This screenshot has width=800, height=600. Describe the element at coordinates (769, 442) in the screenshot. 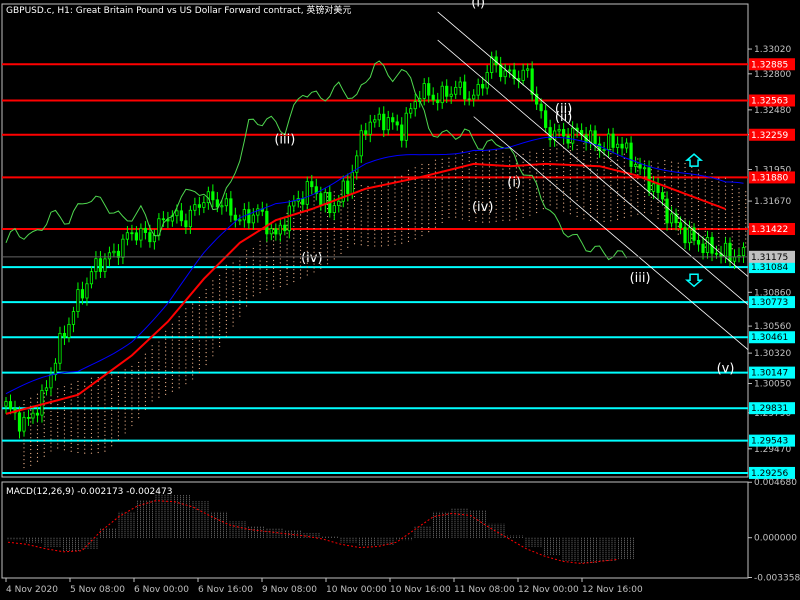

I see `support-level-label: 1.29543` at that location.